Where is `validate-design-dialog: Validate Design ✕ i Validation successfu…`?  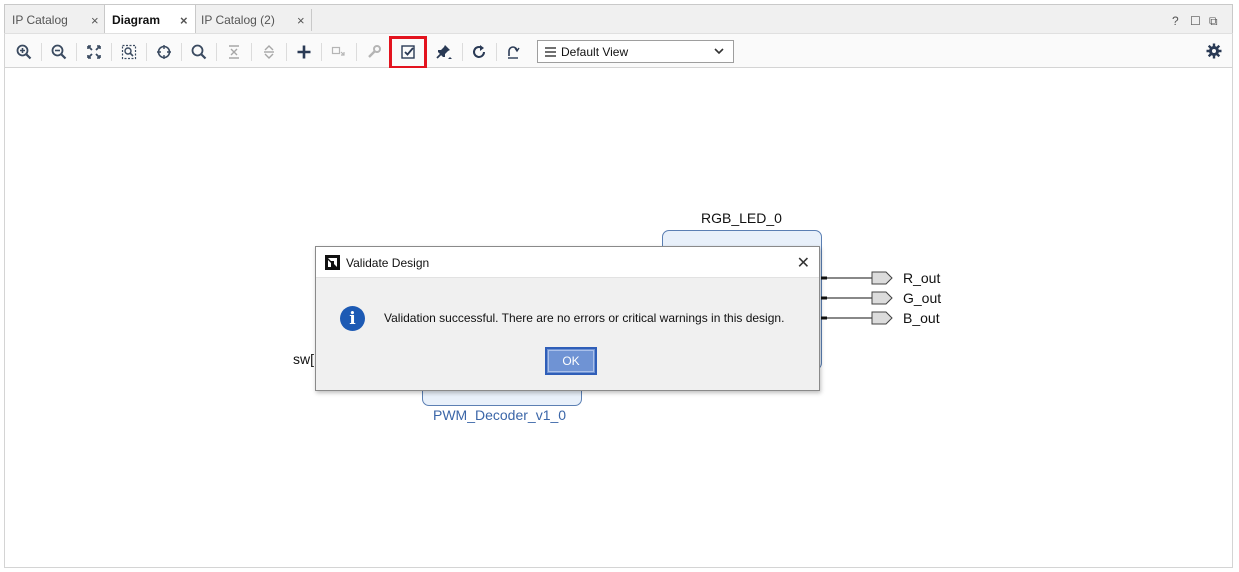
validate-design-dialog: Validate Design ✕ i Validation successfu… is located at coordinates (567, 318).